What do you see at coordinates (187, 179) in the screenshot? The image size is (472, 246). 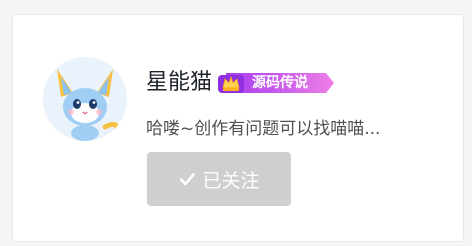 I see `check-icon` at bounding box center [187, 179].